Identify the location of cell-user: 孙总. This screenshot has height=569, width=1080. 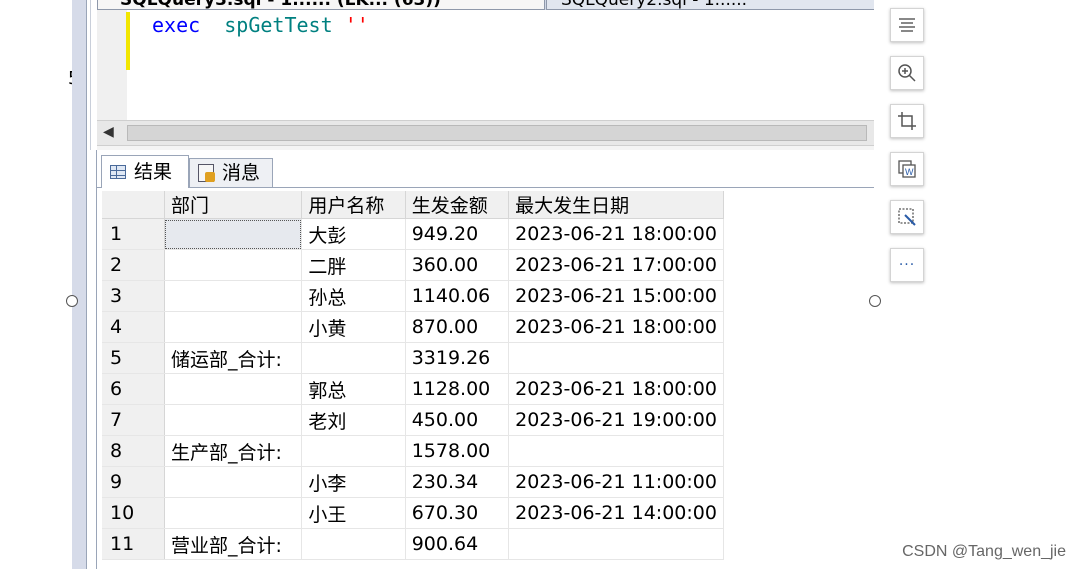
(353, 296).